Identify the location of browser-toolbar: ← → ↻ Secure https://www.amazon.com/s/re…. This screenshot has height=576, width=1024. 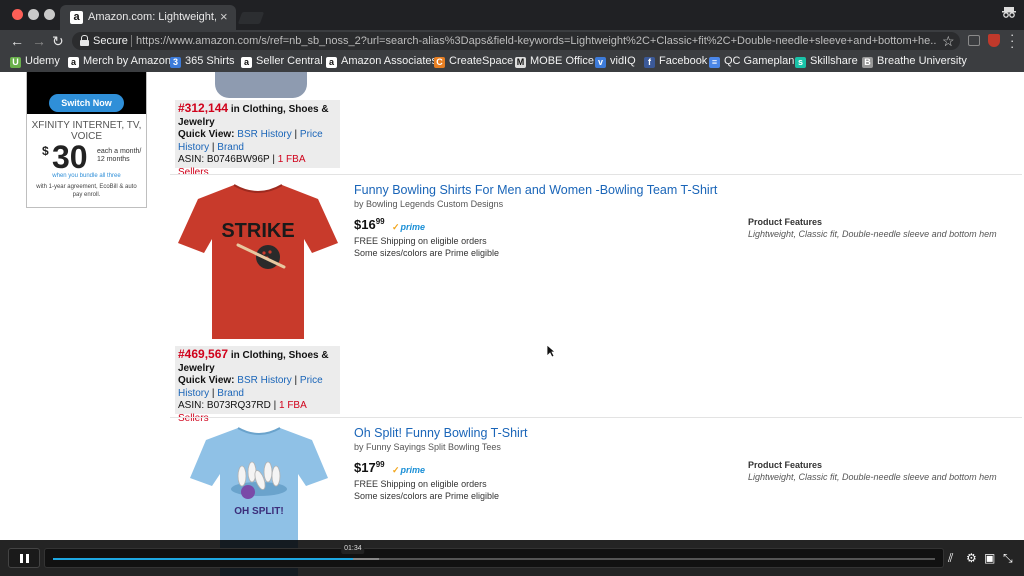
(512, 41).